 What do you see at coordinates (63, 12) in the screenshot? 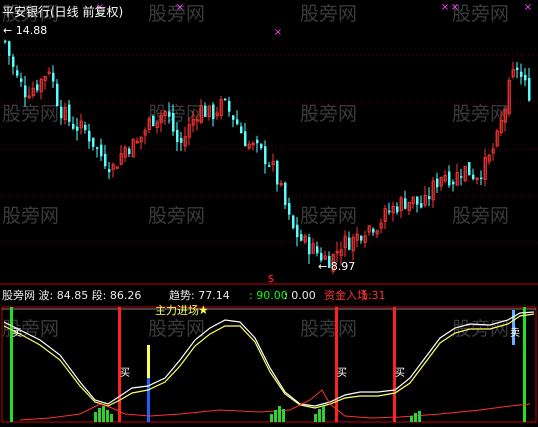
I see `chart-title: 平安银行(日线 前复权)` at bounding box center [63, 12].